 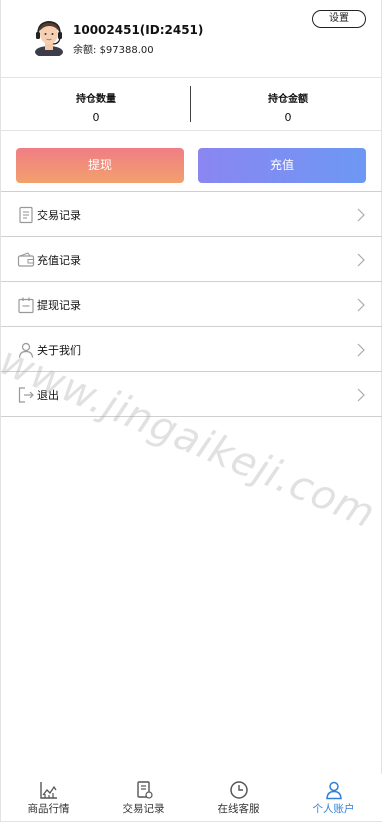 I want to click on balance-value: $97388.00, so click(x=126, y=50).